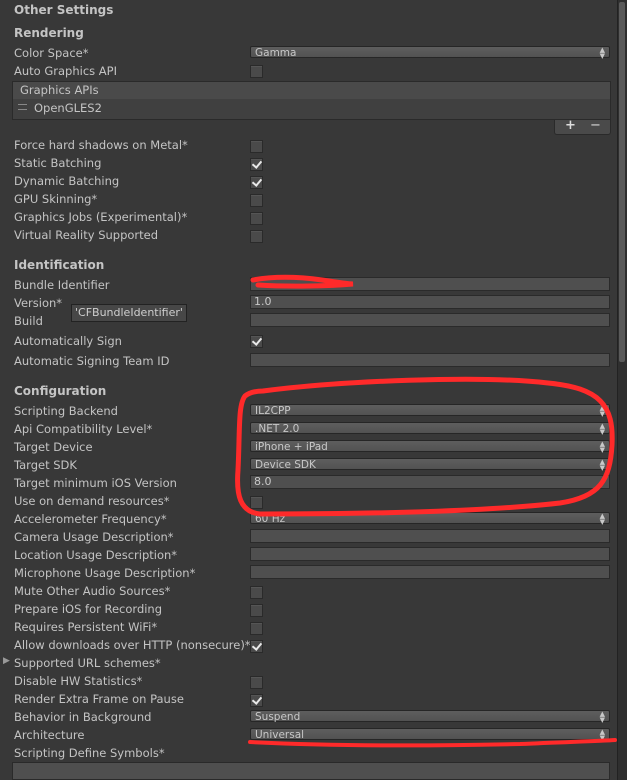  What do you see at coordinates (311, 90) in the screenshot?
I see `graphics-apis-list-header: Graphics APIs` at bounding box center [311, 90].